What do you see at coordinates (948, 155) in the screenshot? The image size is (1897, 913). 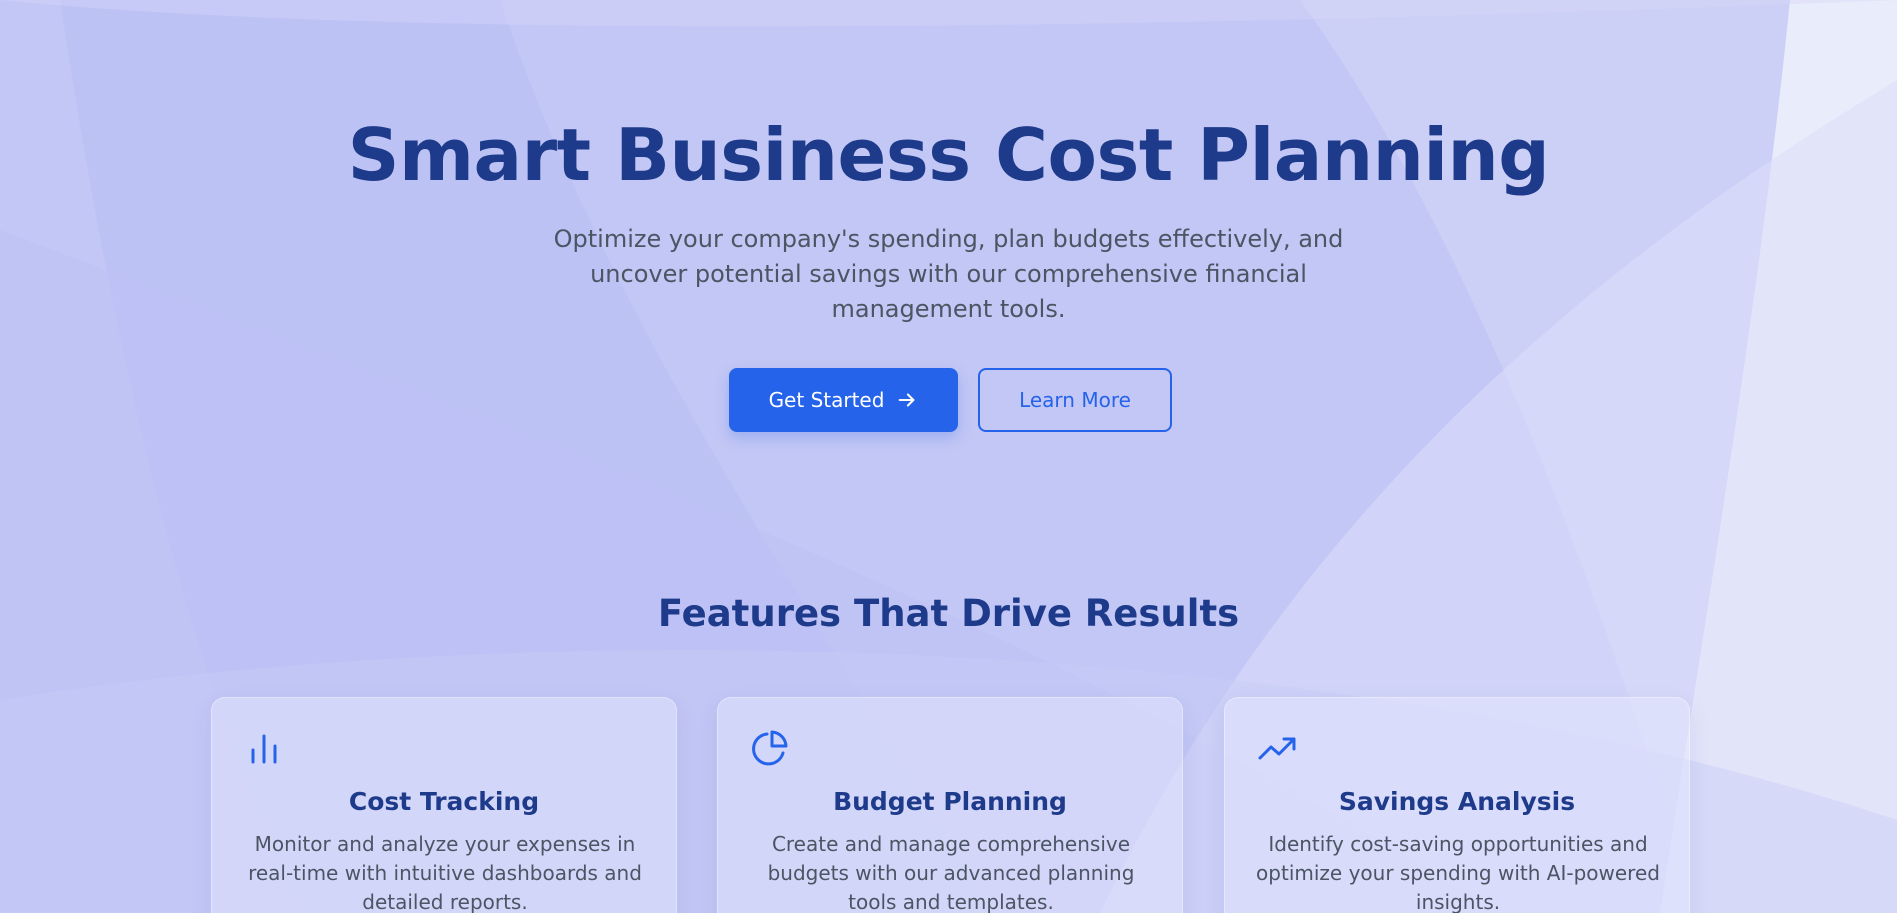 I see `hero-title: Smart Business Cost Planning` at bounding box center [948, 155].